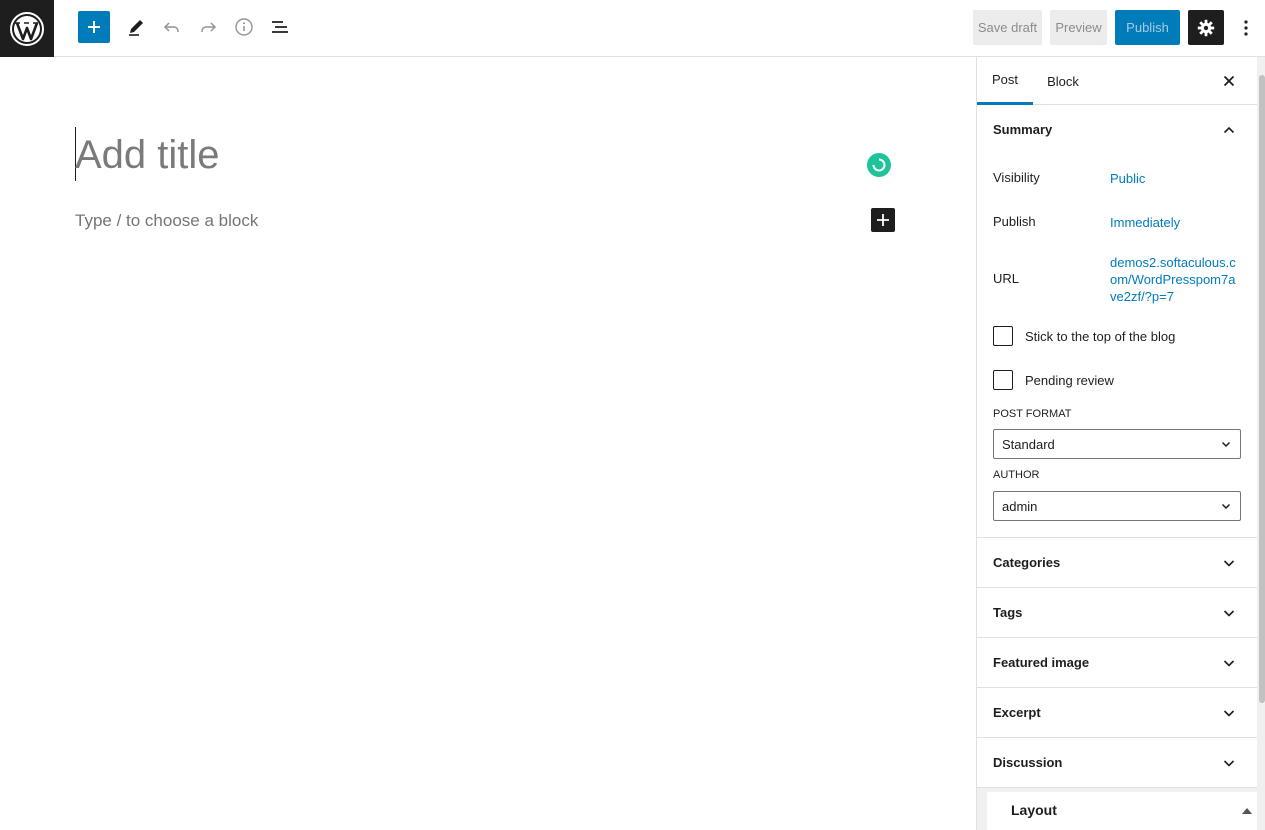  Describe the element at coordinates (147, 155) in the screenshot. I see `post-title-input: Add title` at that location.